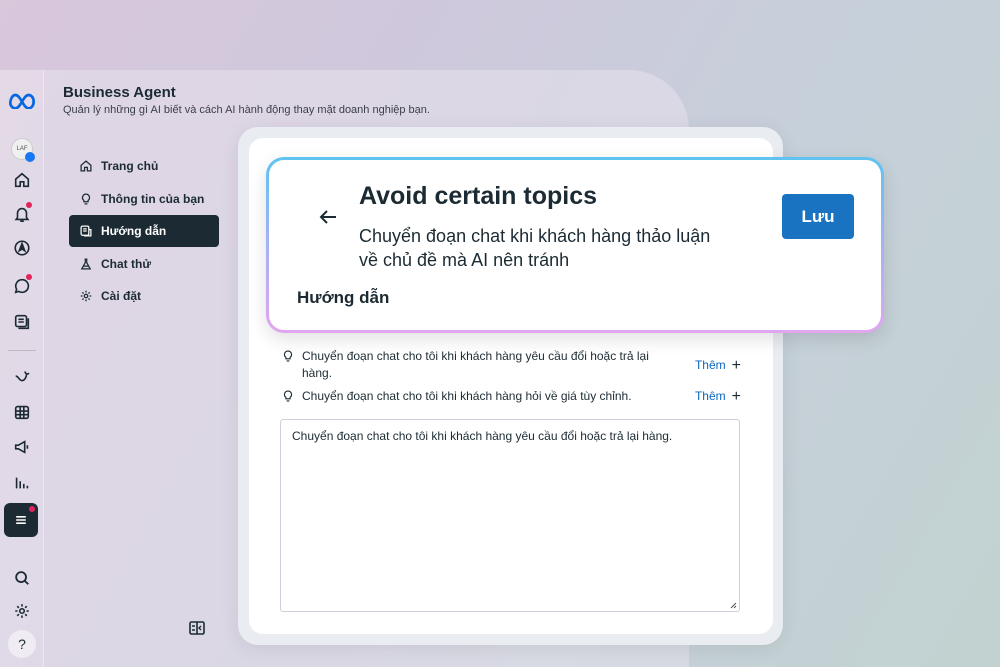 This screenshot has height=667, width=1000. I want to click on modal-title: Avoid certain topics, so click(478, 196).